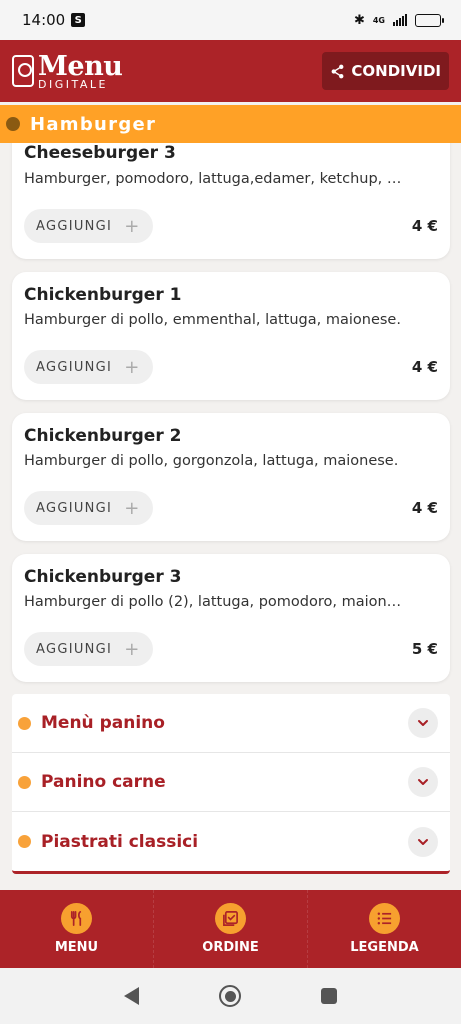  What do you see at coordinates (359, 20) in the screenshot?
I see `bluetooth-icon: ✱` at bounding box center [359, 20].